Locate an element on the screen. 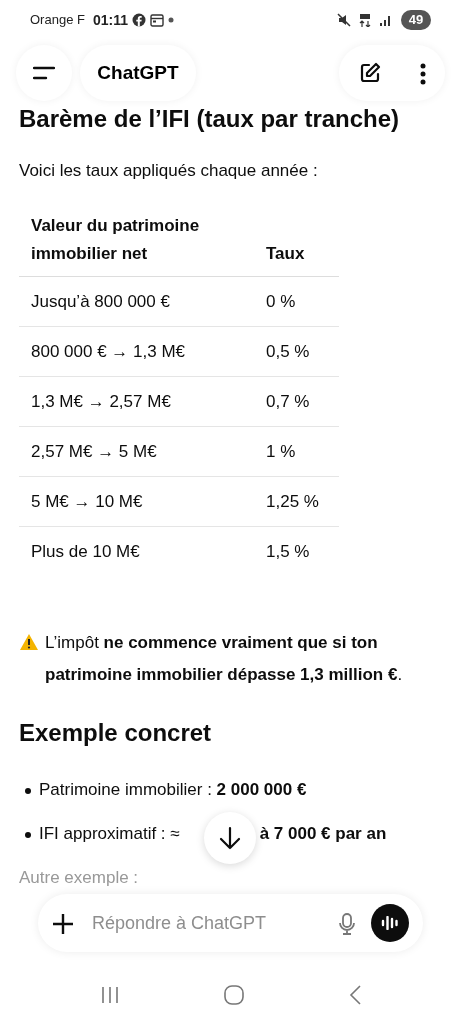  home-icon is located at coordinates (233, 994).